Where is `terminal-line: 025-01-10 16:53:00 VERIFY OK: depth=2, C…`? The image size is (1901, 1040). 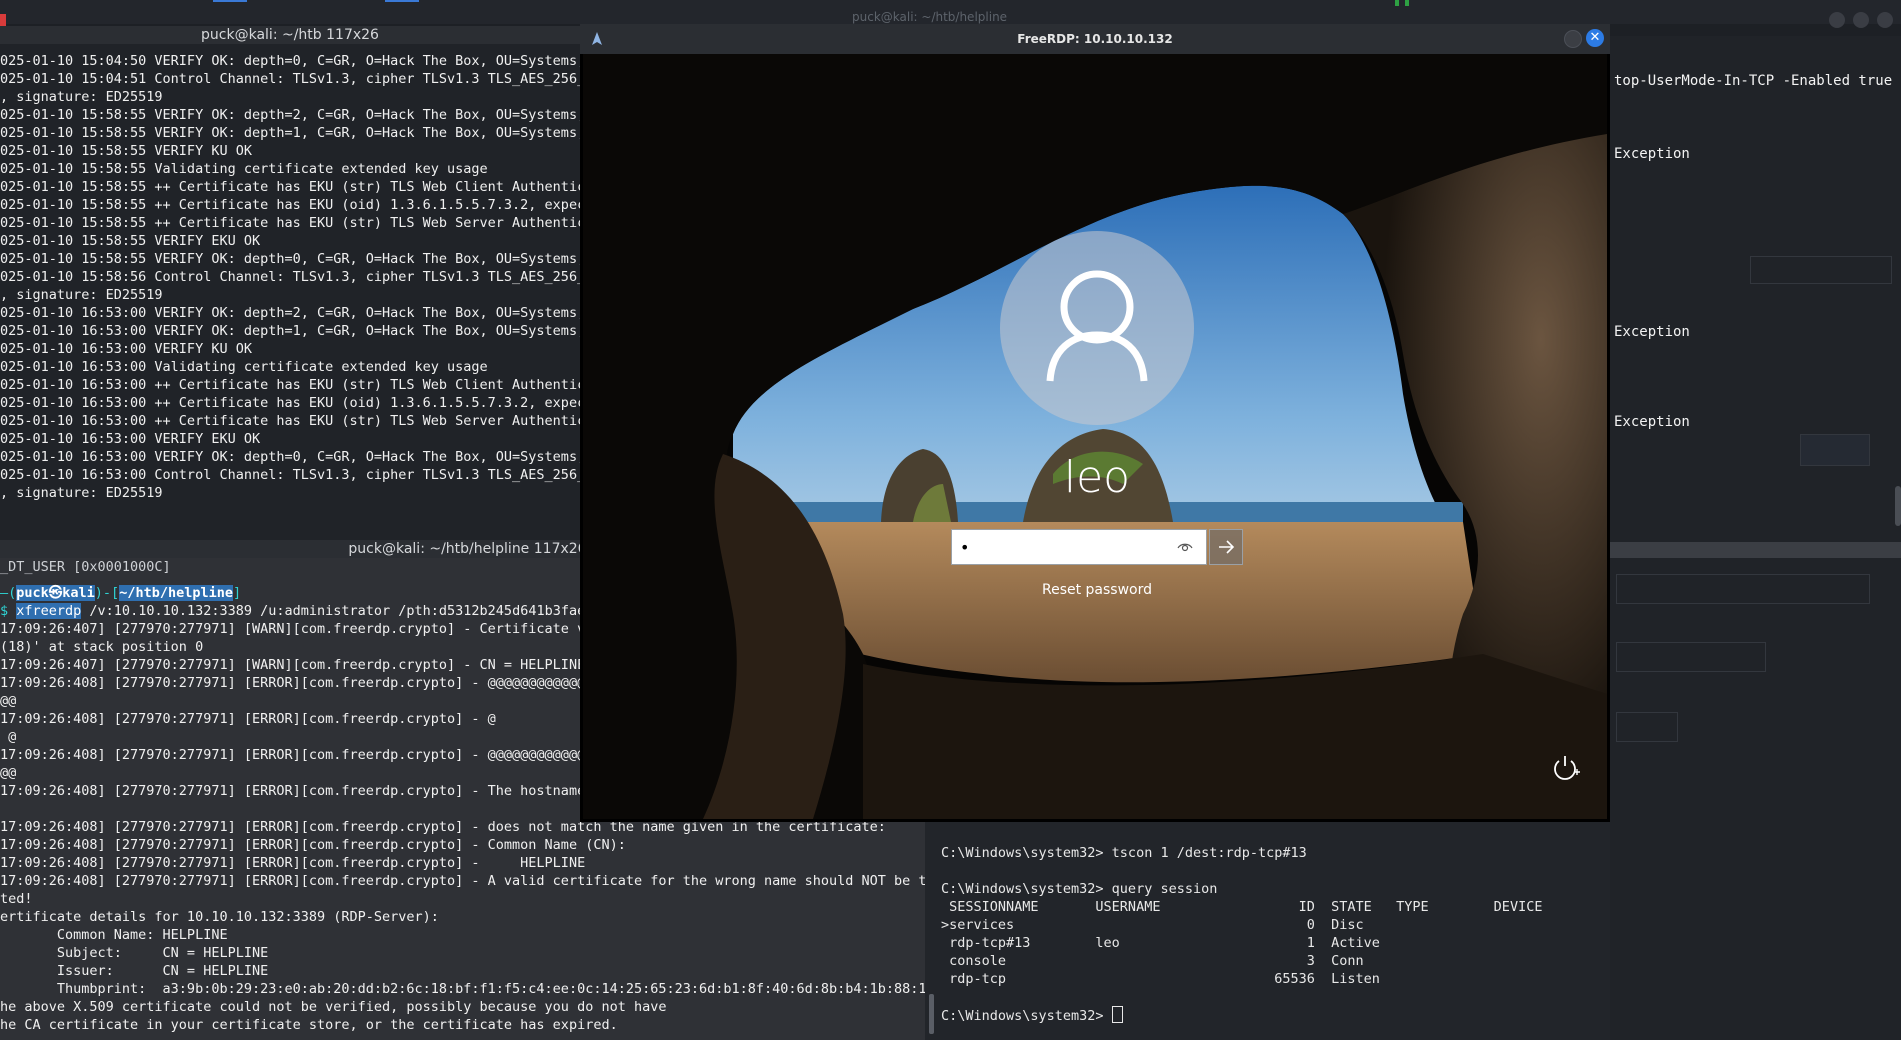 terminal-line: 025-01-10 16:53:00 VERIFY OK: depth=2, C… is located at coordinates (290, 313).